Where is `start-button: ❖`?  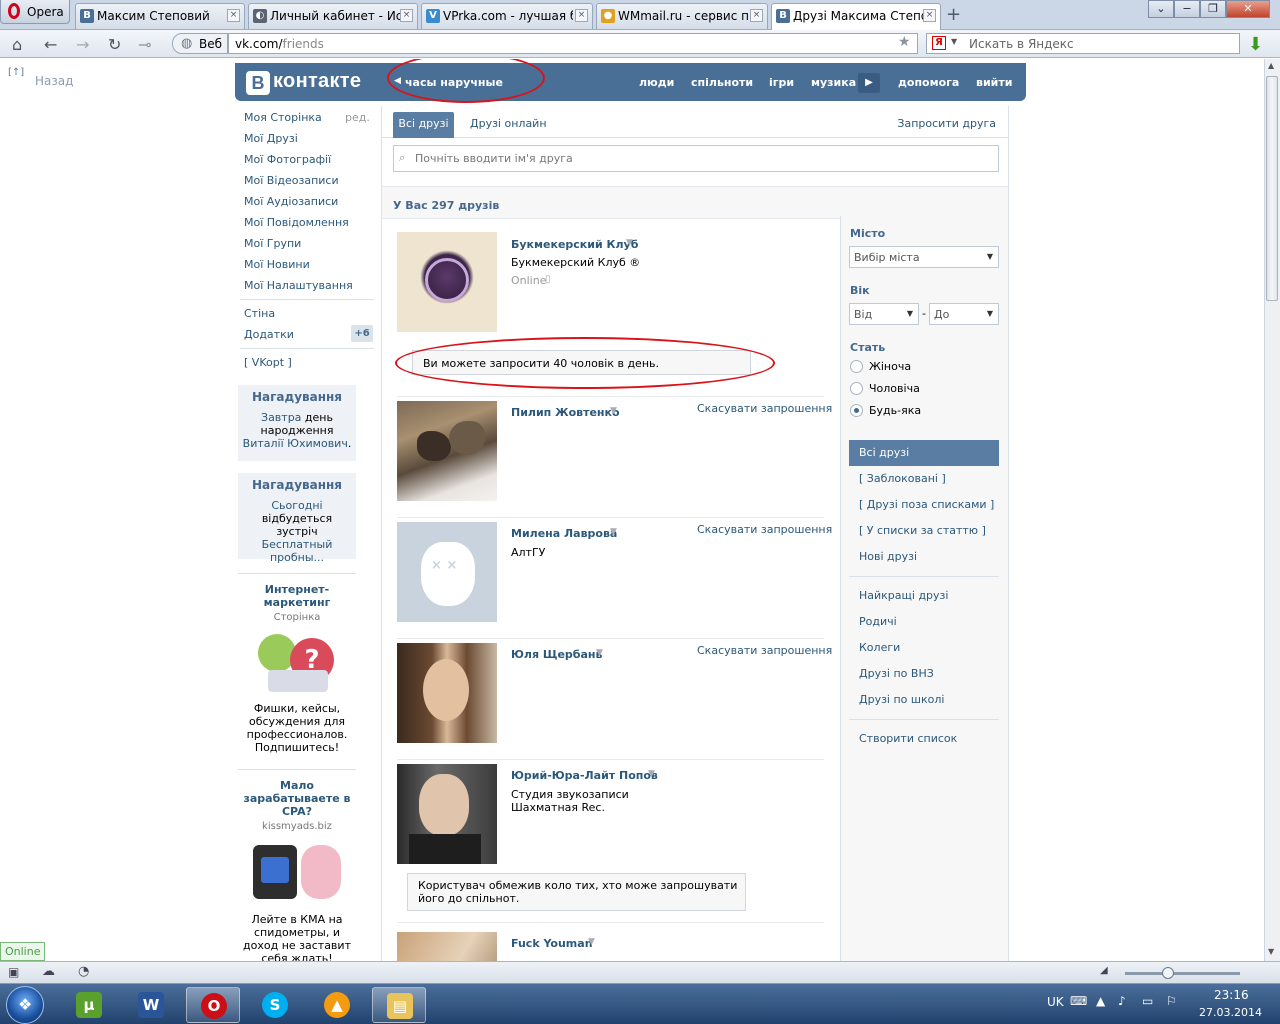
start-button: ❖ is located at coordinates (25, 1005).